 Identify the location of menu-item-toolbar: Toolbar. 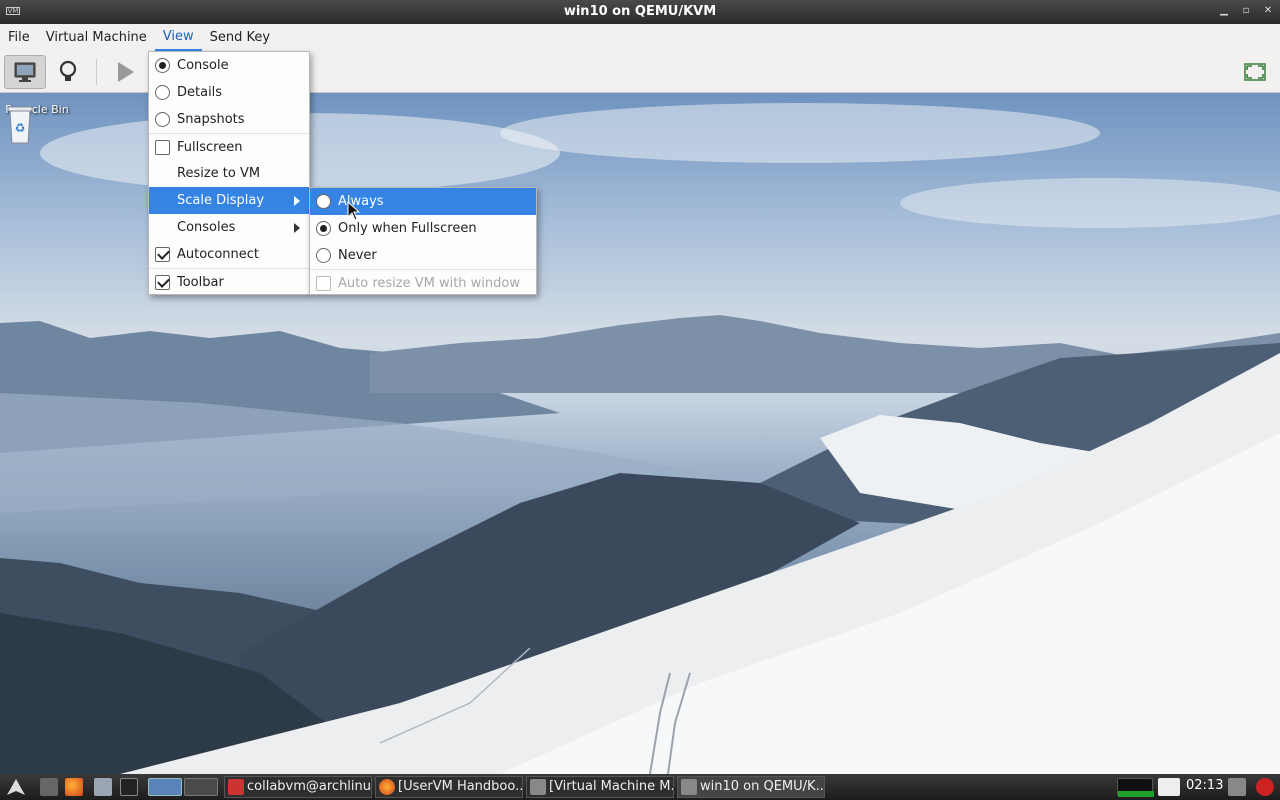
(229, 281).